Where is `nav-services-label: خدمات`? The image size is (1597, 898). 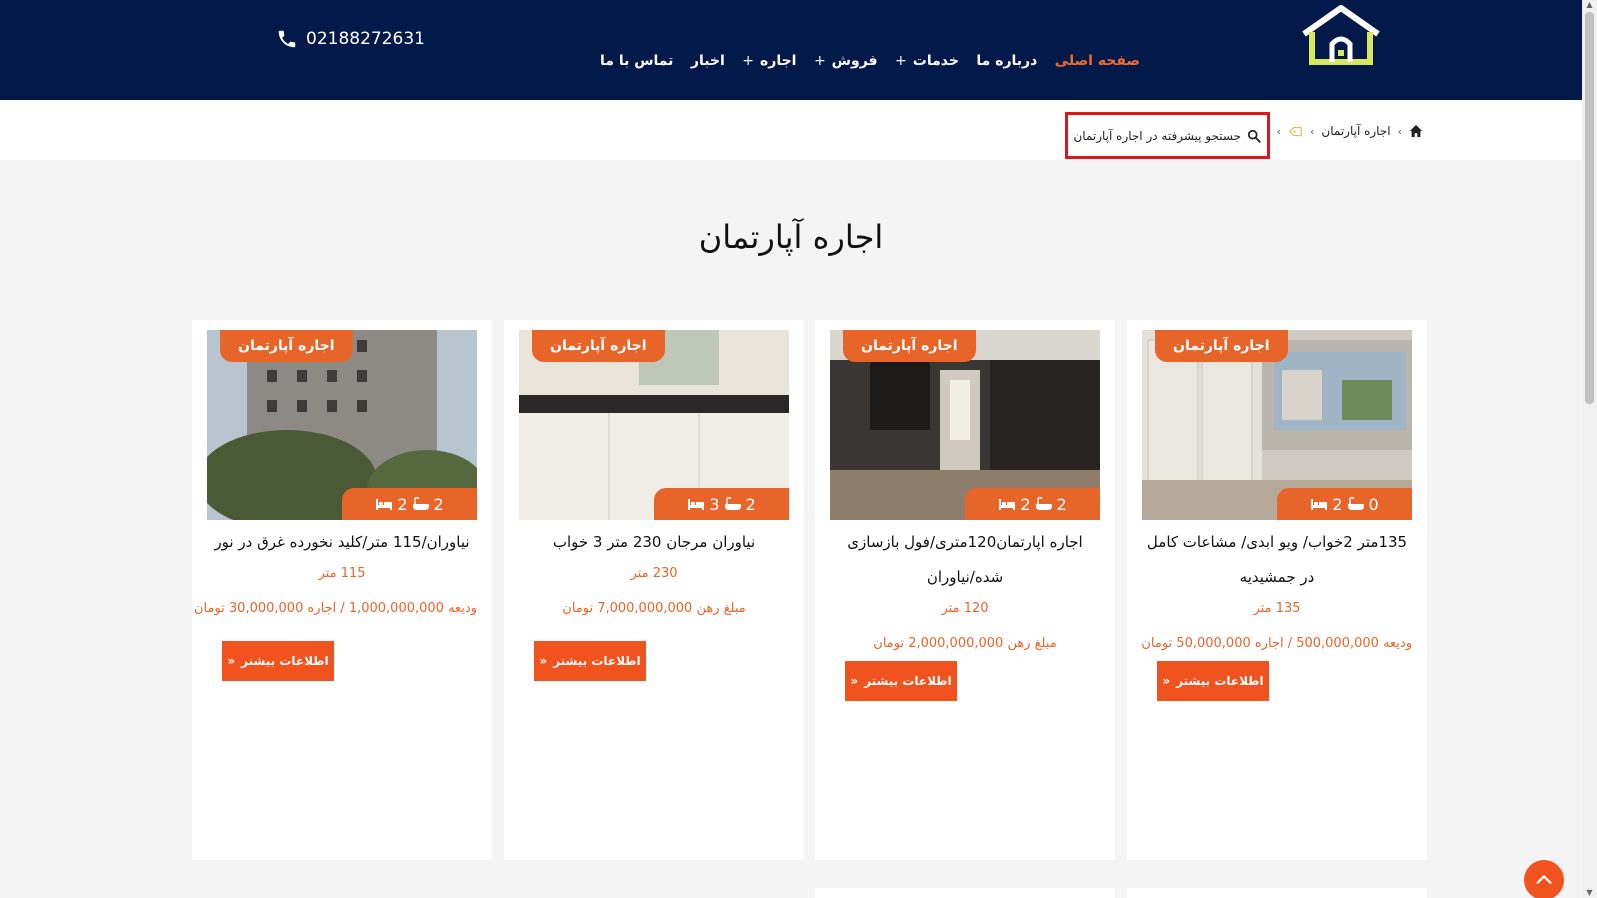
nav-services-label: خدمات is located at coordinates (935, 61).